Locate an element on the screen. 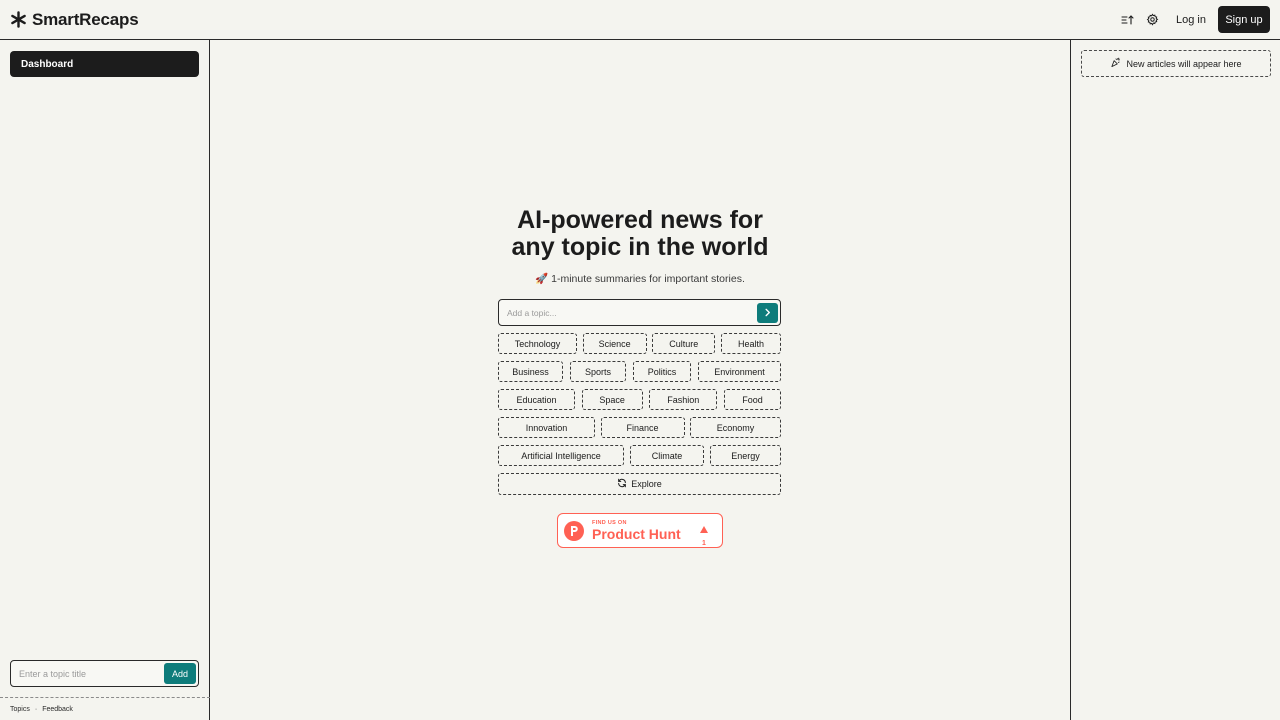 The width and height of the screenshot is (1280, 720). product-hunt-name: Product Hunt is located at coordinates (636, 533).